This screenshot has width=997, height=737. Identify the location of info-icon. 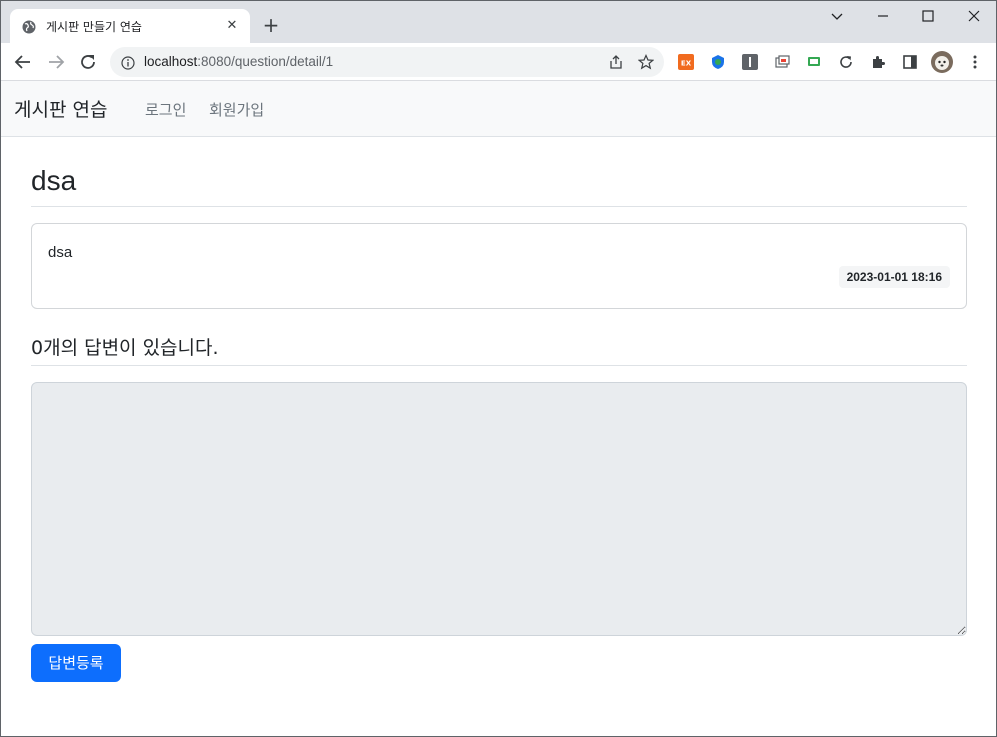
(128, 62).